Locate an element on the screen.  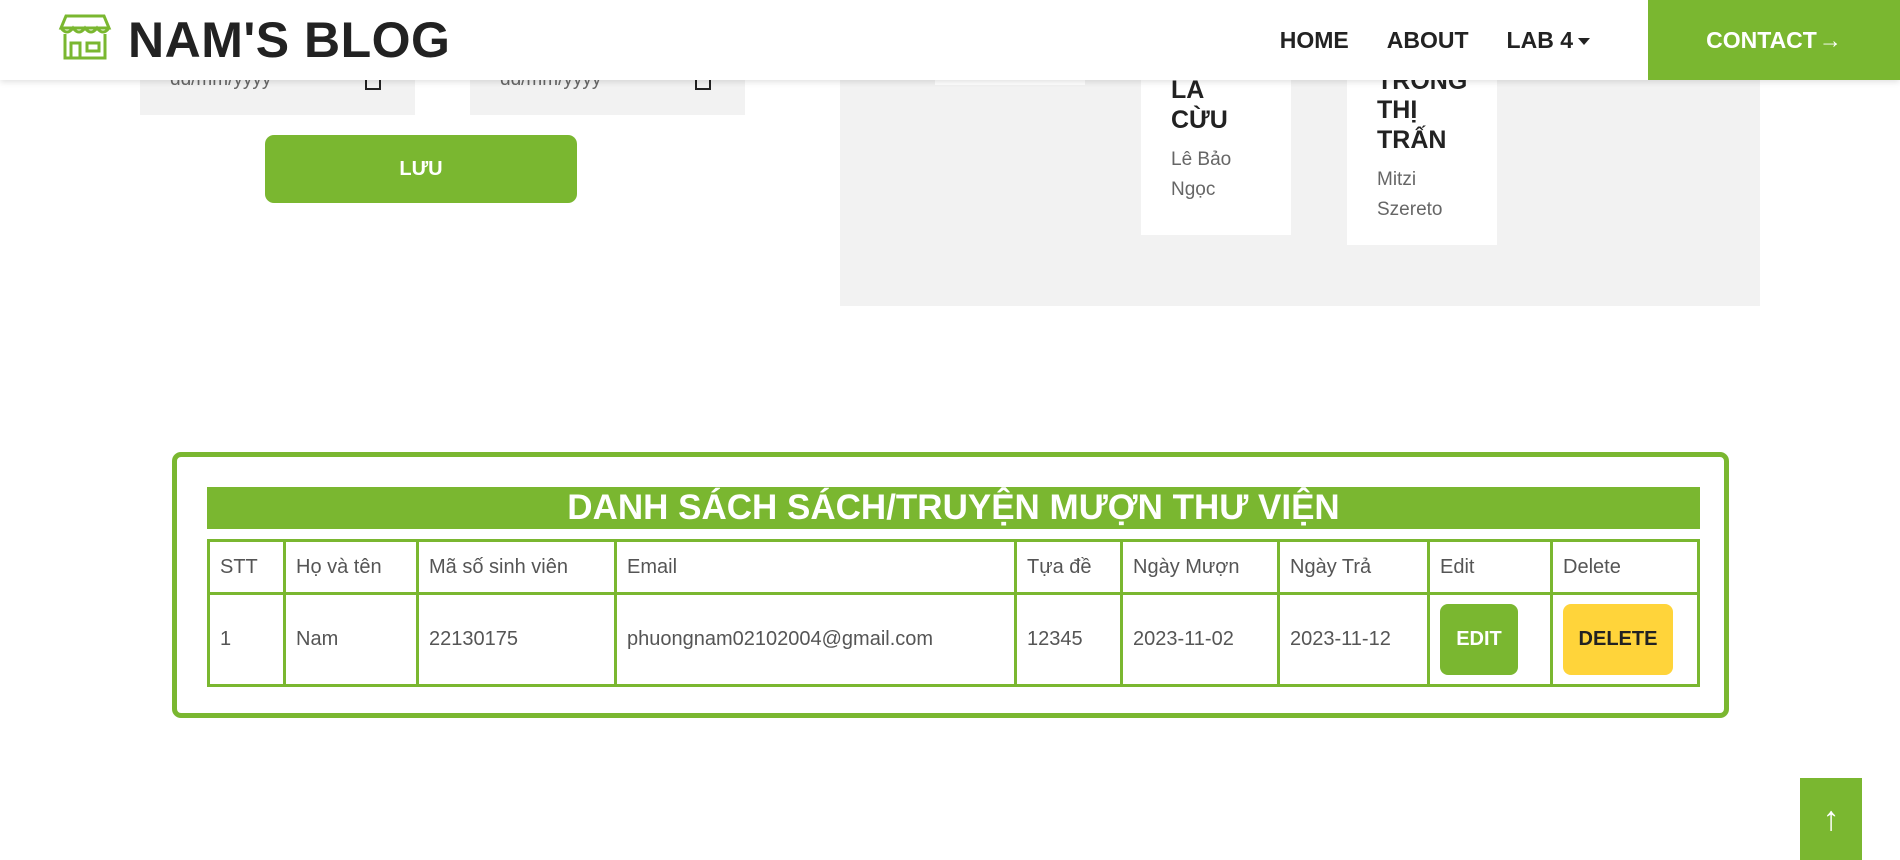
book-title: THỊ is located at coordinates (1397, 110).